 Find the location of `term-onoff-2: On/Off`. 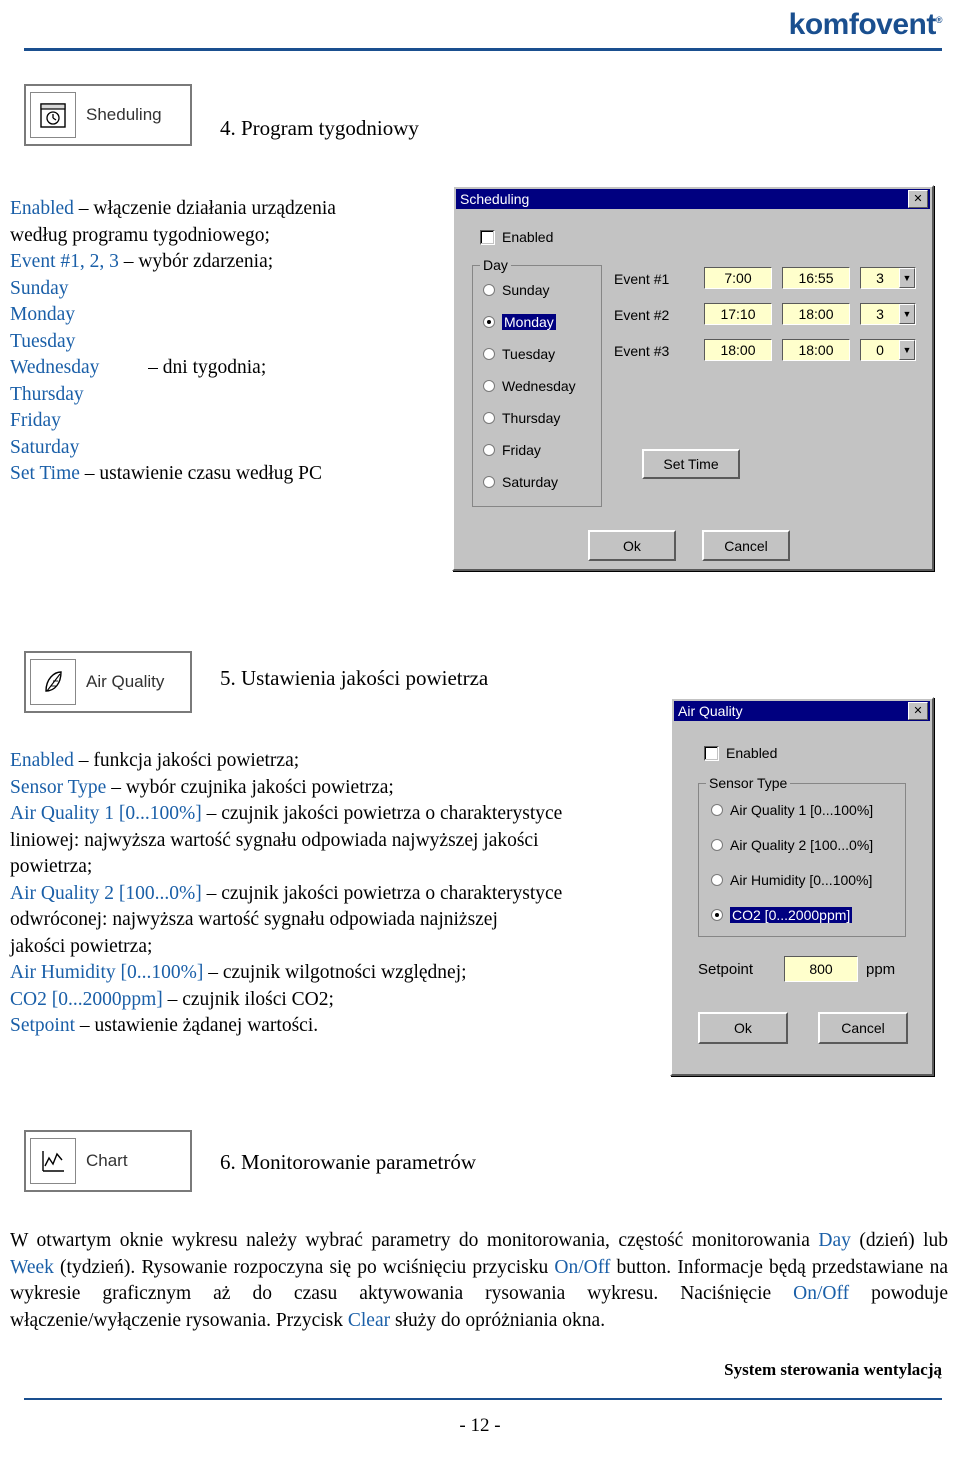

term-onoff-2: On/Off is located at coordinates (821, 1293).